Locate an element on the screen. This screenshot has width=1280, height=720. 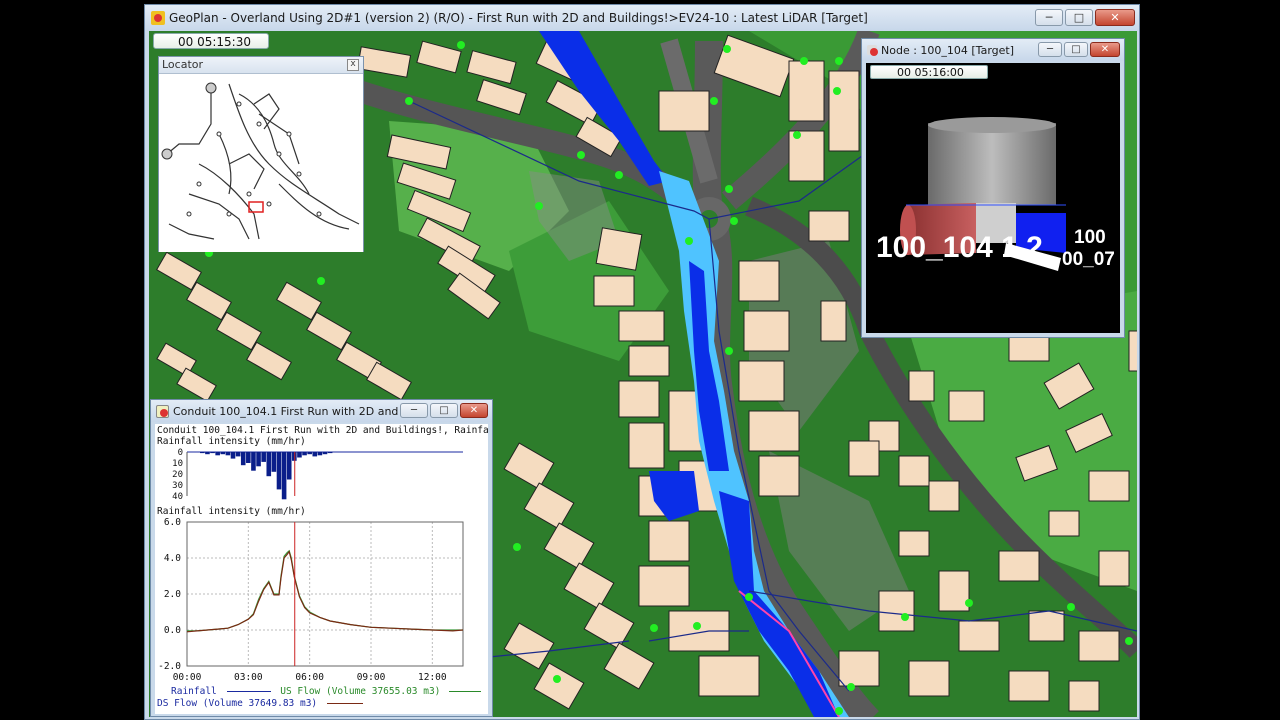
ds-flow-line is located at coordinates (325, 591).